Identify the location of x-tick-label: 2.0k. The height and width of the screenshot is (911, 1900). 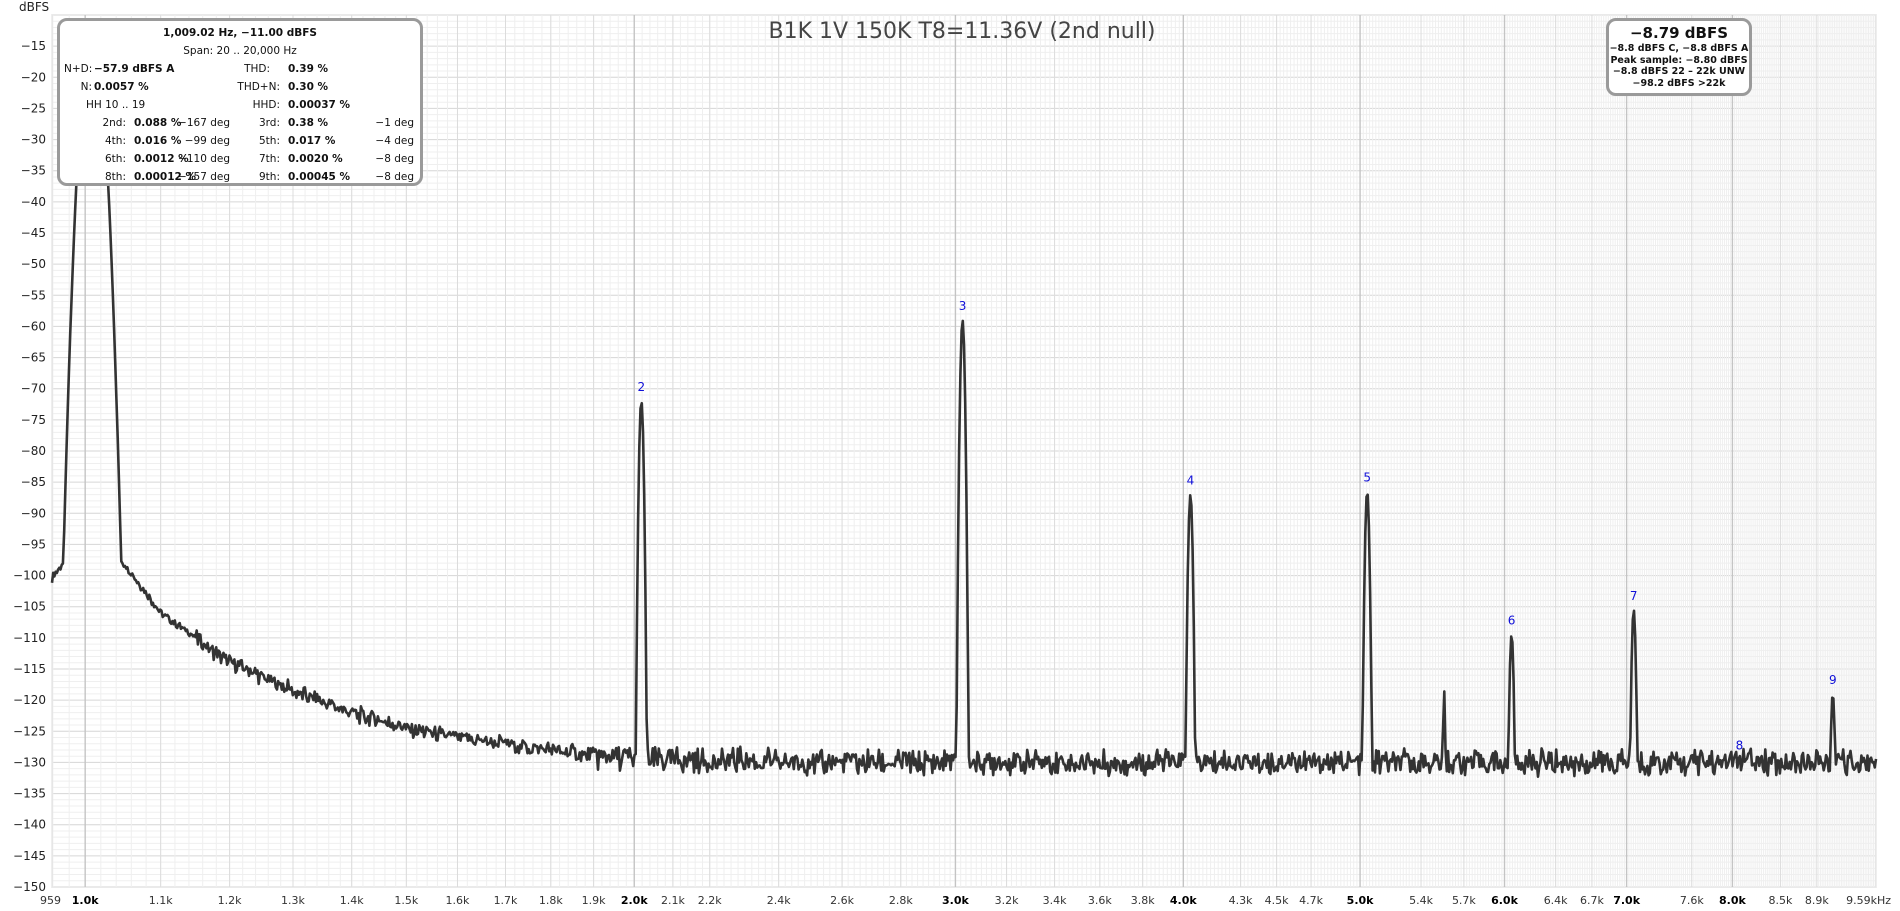
(634, 900).